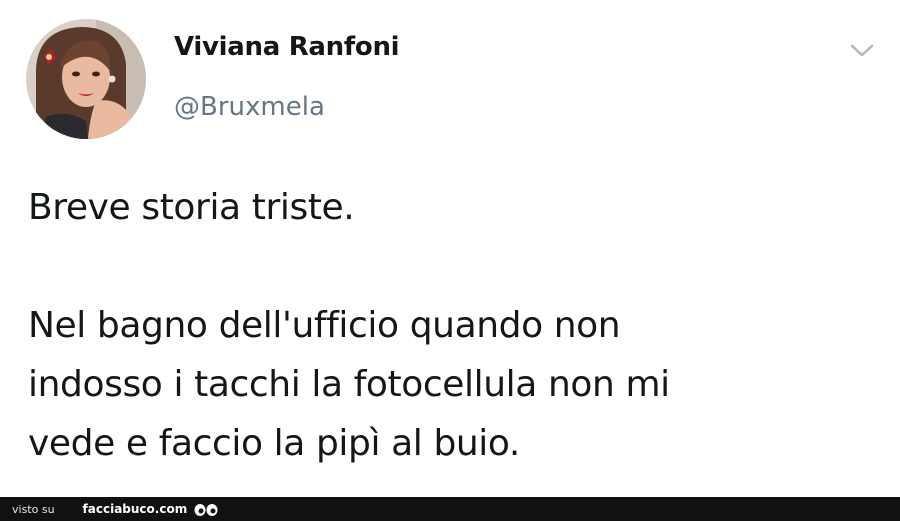  Describe the element at coordinates (206, 509) in the screenshot. I see `eyes-icon` at that location.